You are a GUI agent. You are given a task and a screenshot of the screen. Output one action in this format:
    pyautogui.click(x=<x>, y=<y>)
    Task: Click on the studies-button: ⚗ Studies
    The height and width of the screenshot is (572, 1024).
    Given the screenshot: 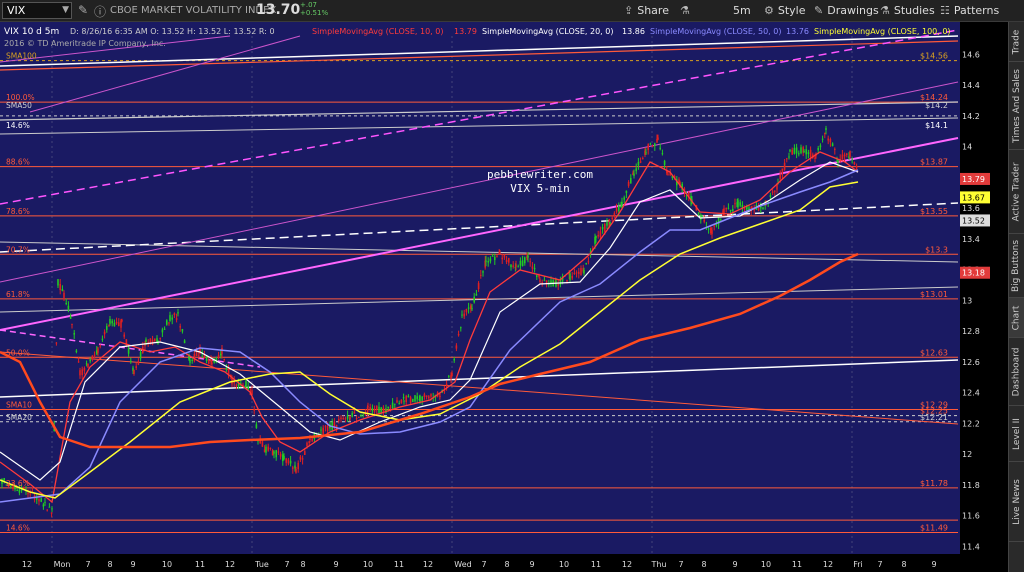 What is the action you would take?
    pyautogui.click(x=907, y=10)
    